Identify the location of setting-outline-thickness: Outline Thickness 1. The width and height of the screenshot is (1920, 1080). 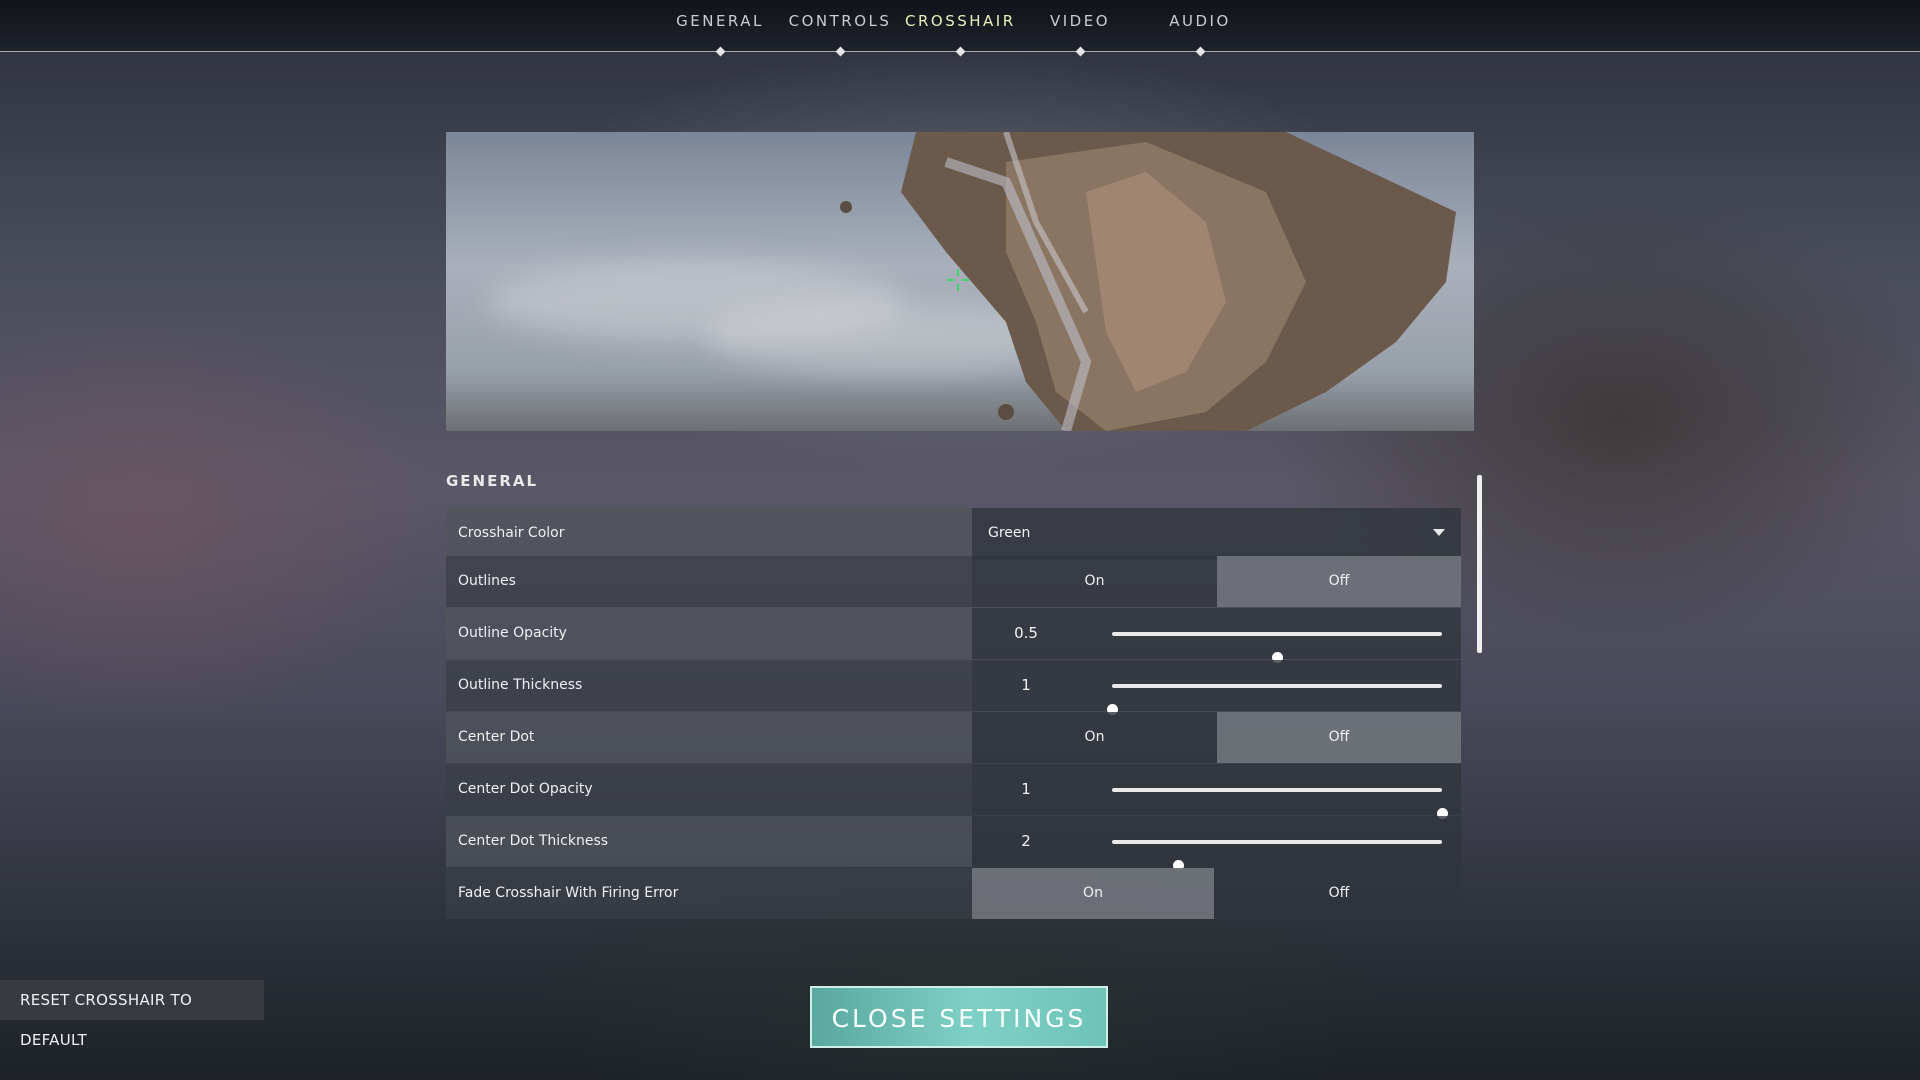
(953, 687).